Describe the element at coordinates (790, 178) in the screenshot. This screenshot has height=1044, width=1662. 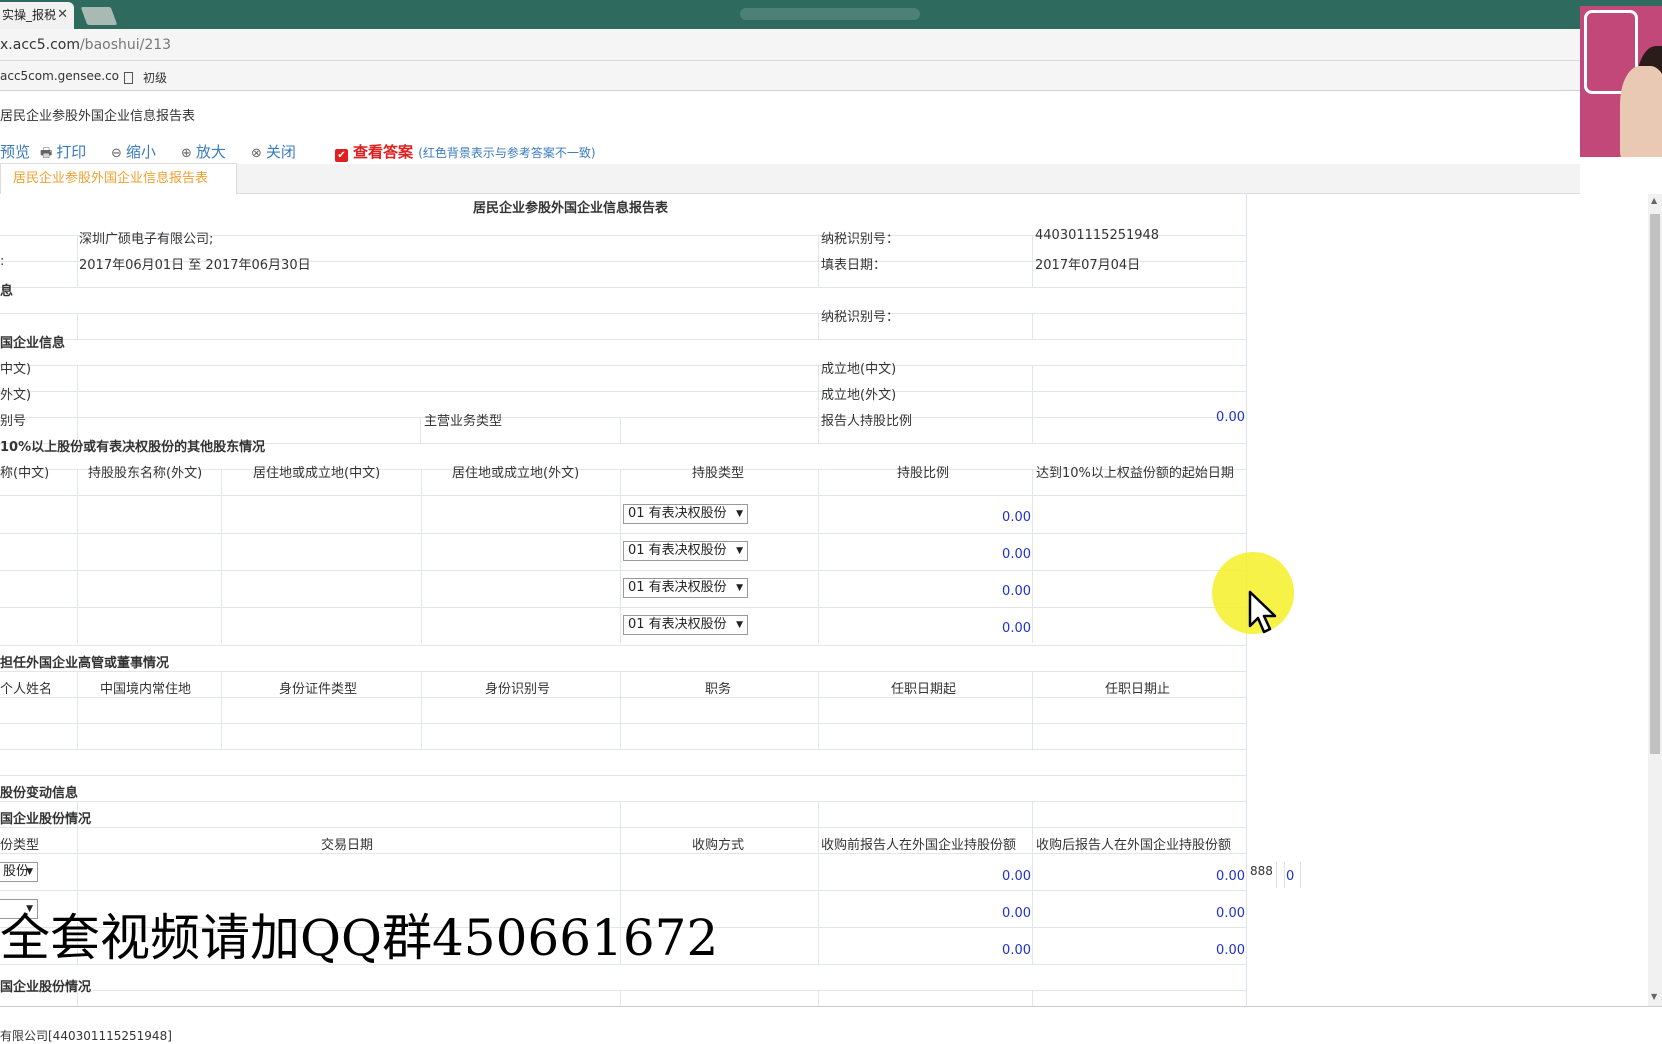
I see `sheet-tab-bar: 居民企业参股外国企业信息报告表` at that location.